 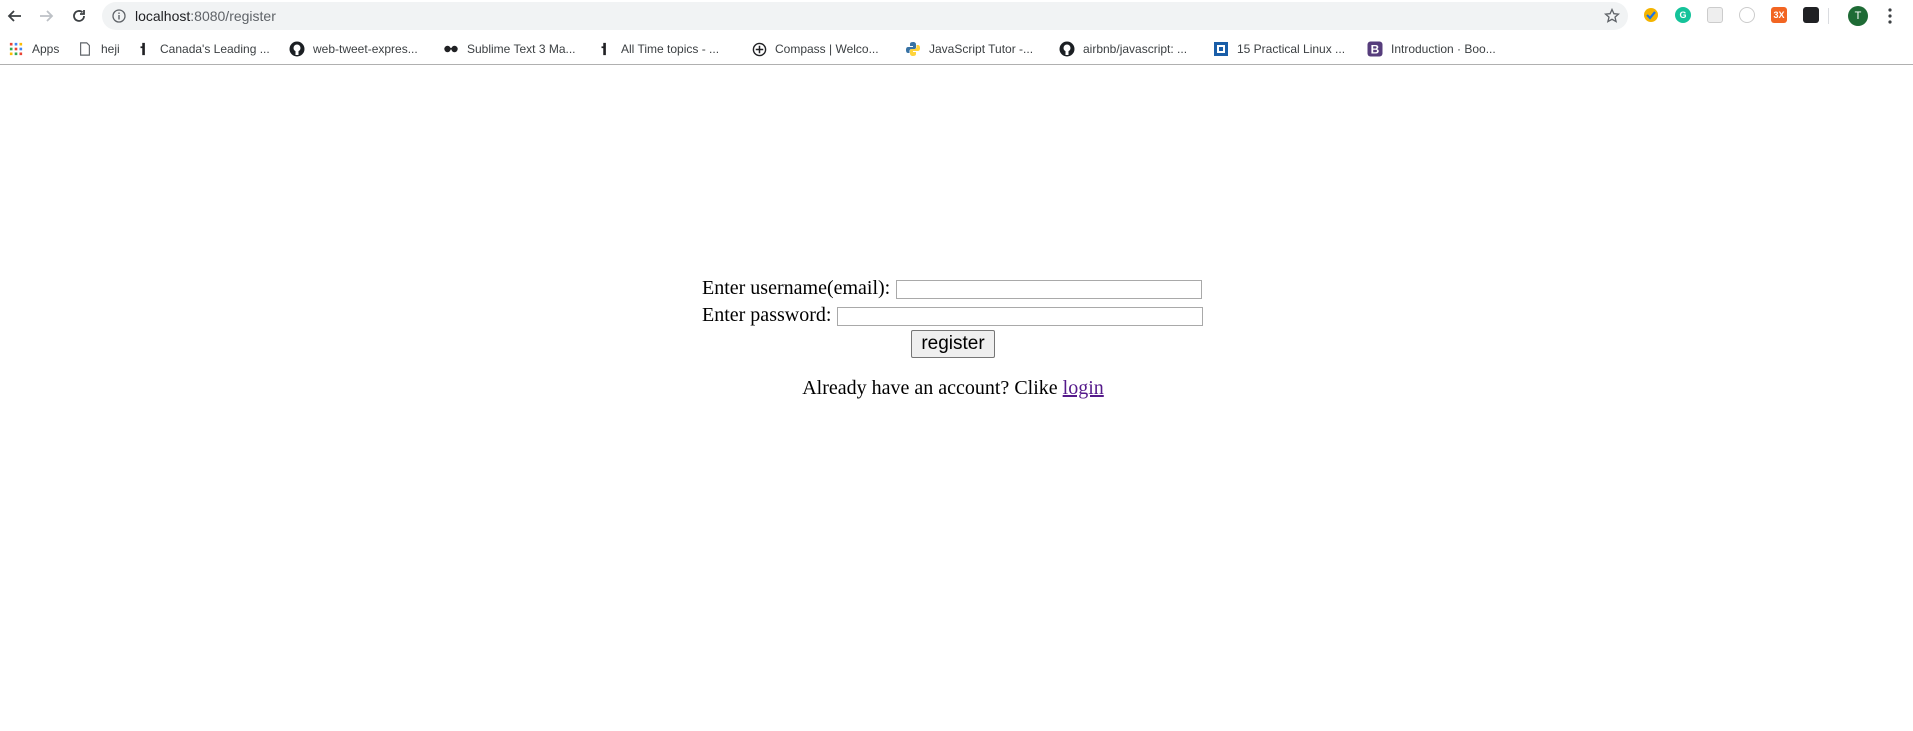 What do you see at coordinates (1811, 15) in the screenshot?
I see `extension-dark-icon` at bounding box center [1811, 15].